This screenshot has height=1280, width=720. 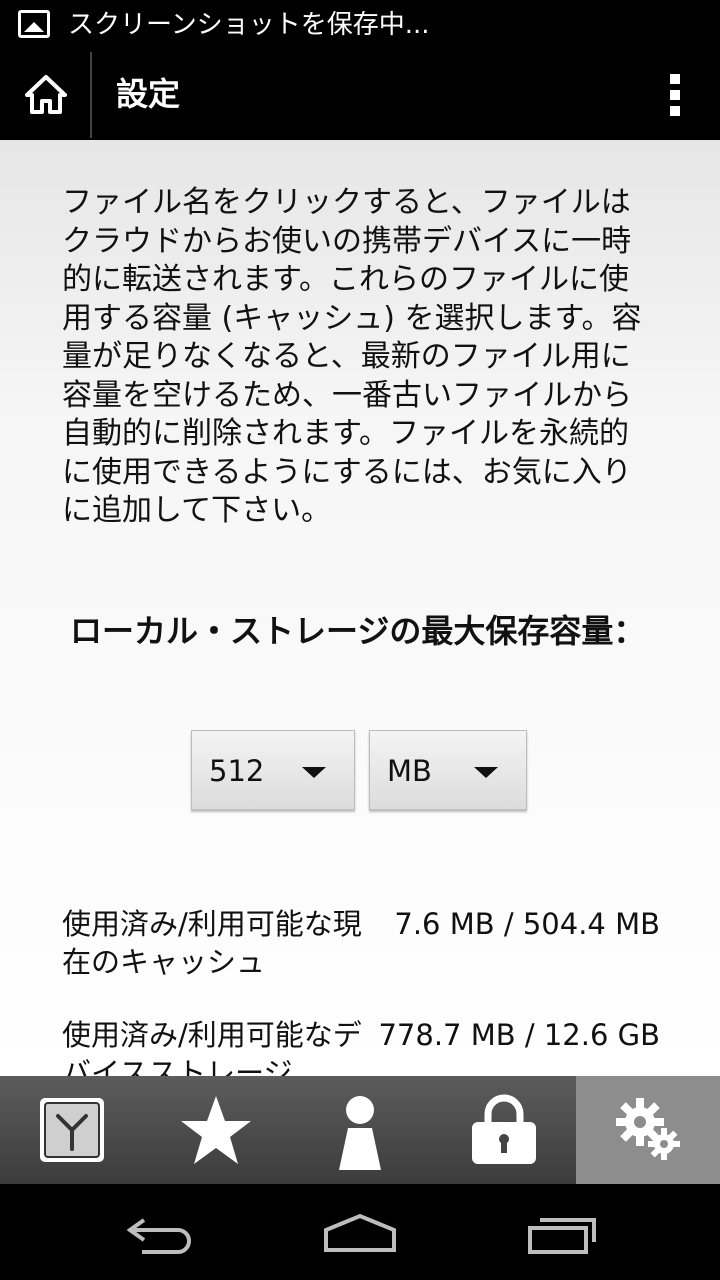 I want to click on back-arrow-icon, so click(x=158, y=1236).